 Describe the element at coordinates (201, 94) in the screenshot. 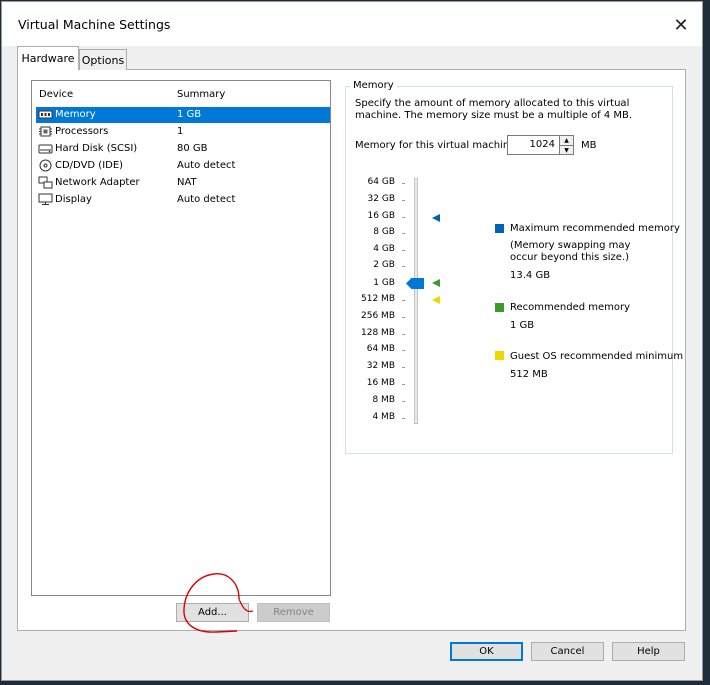

I see `column-header-summary: Summary` at that location.